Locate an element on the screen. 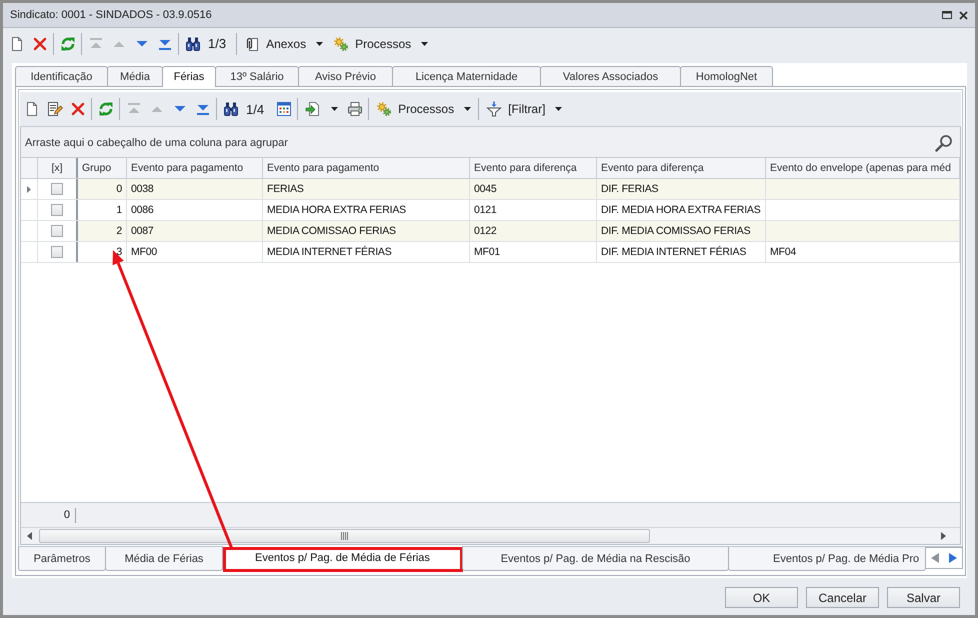  table-cell: 0121 is located at coordinates (533, 210).